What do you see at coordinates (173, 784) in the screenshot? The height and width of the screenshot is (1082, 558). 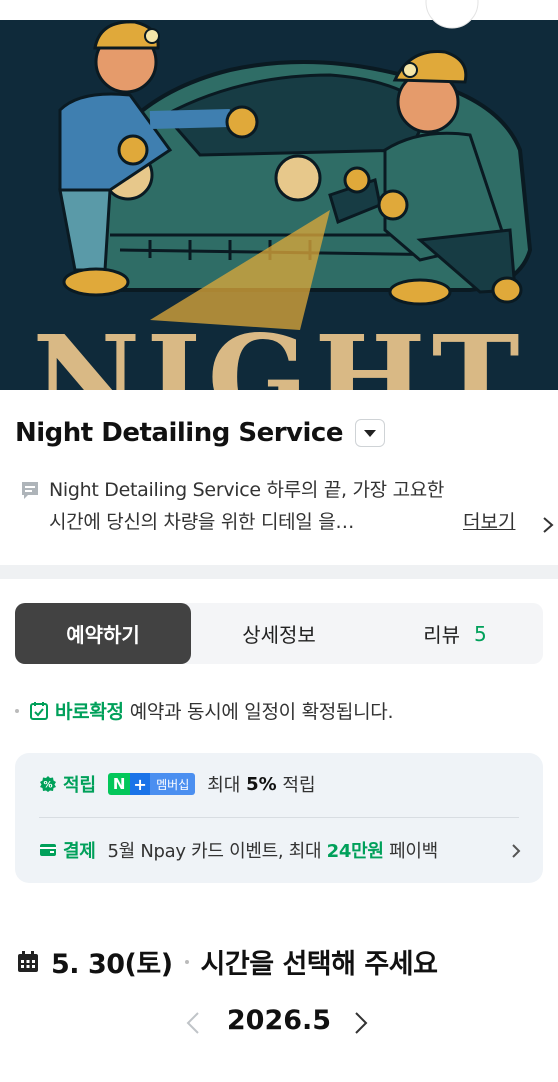 I see `membership-badge: 멤버십` at bounding box center [173, 784].